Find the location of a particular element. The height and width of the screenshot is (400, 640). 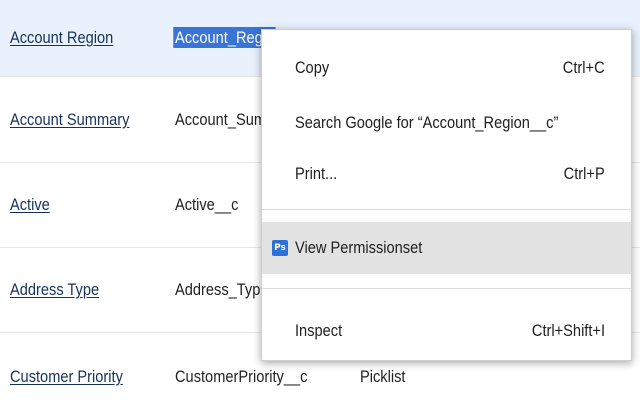

field-label-link: Customer Priority is located at coordinates (66, 377).